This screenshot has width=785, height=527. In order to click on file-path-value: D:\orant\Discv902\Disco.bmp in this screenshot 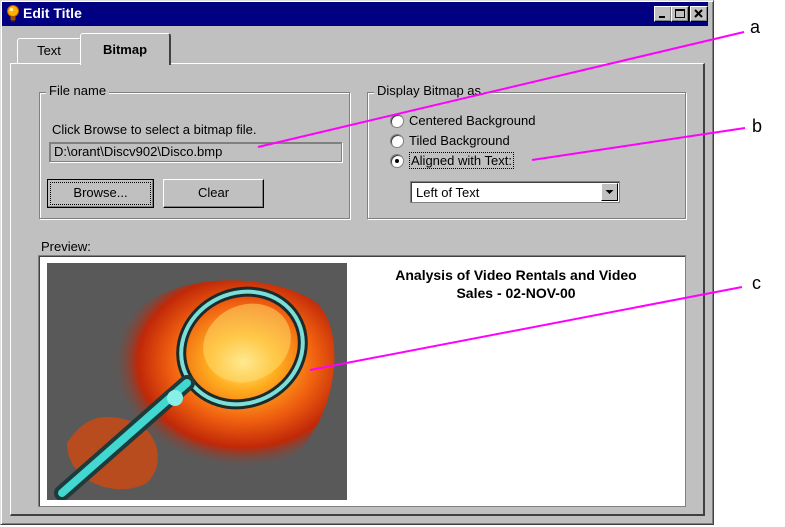, I will do `click(138, 151)`.